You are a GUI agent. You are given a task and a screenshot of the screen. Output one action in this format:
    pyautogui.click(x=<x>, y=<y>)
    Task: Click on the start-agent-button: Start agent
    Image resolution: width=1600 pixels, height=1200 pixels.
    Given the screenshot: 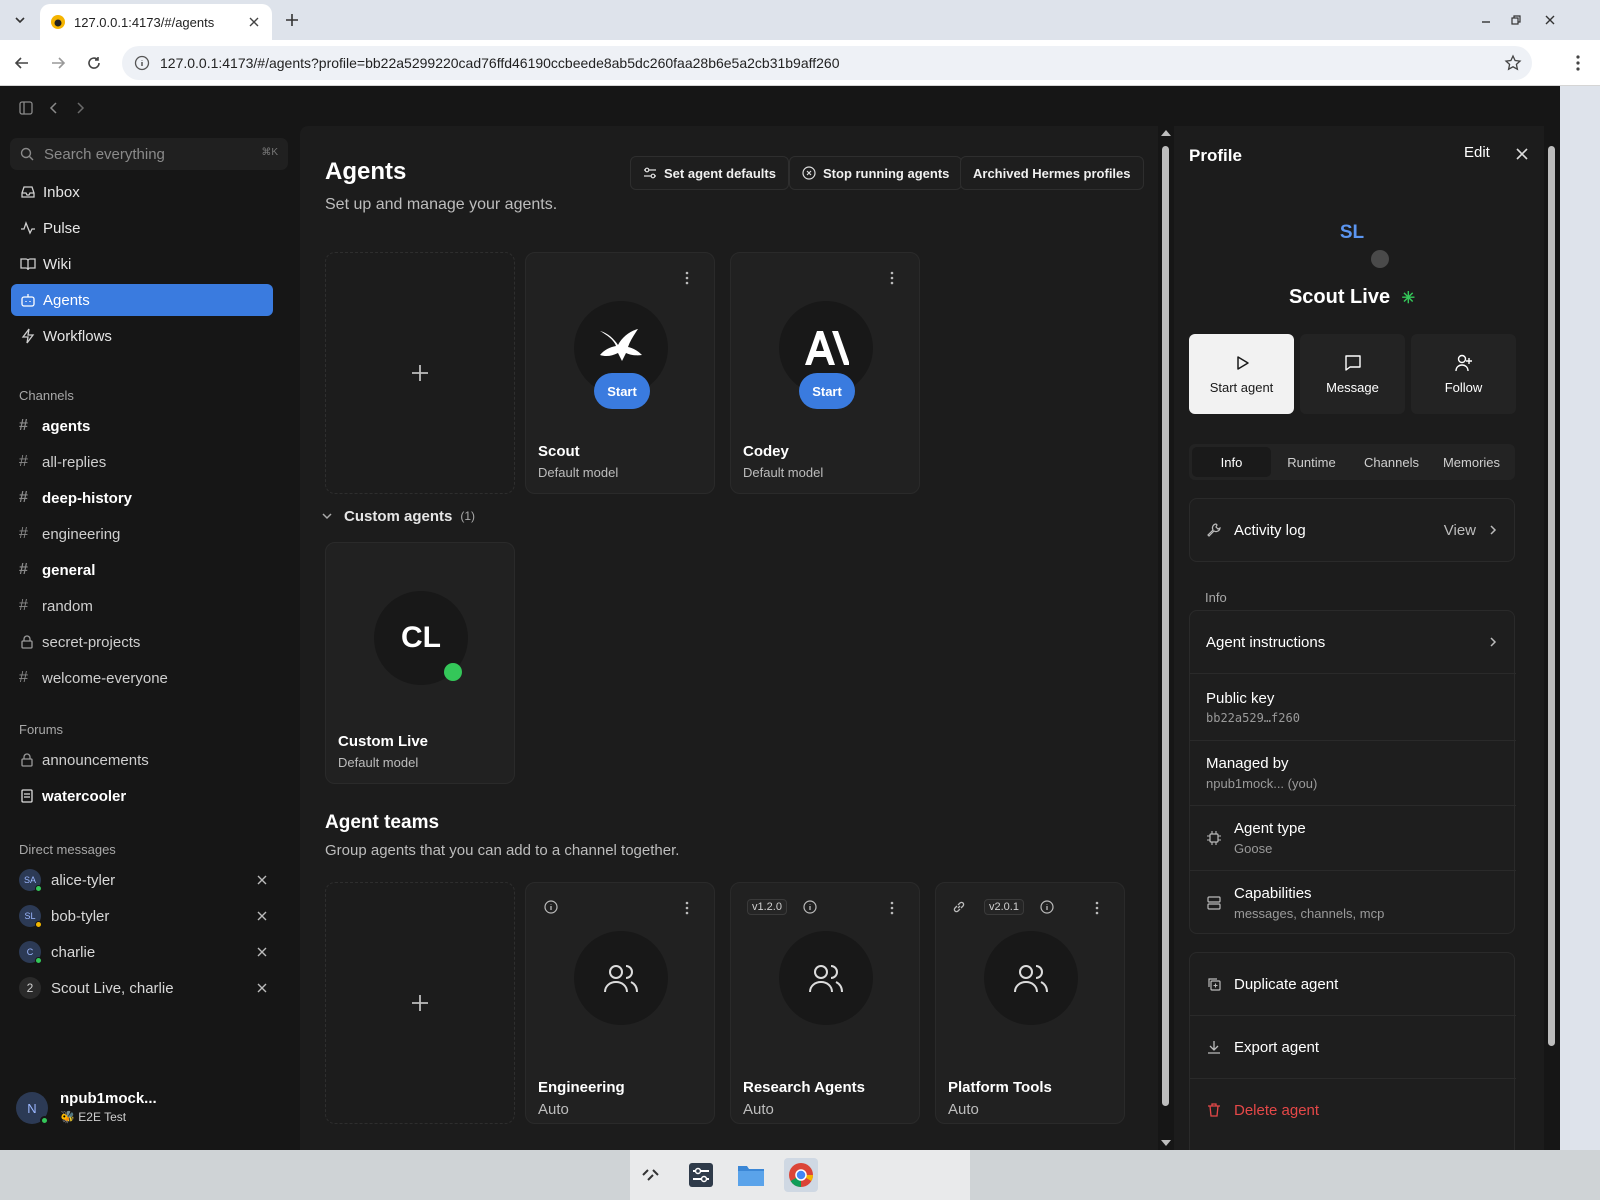 What is the action you would take?
    pyautogui.click(x=1241, y=374)
    